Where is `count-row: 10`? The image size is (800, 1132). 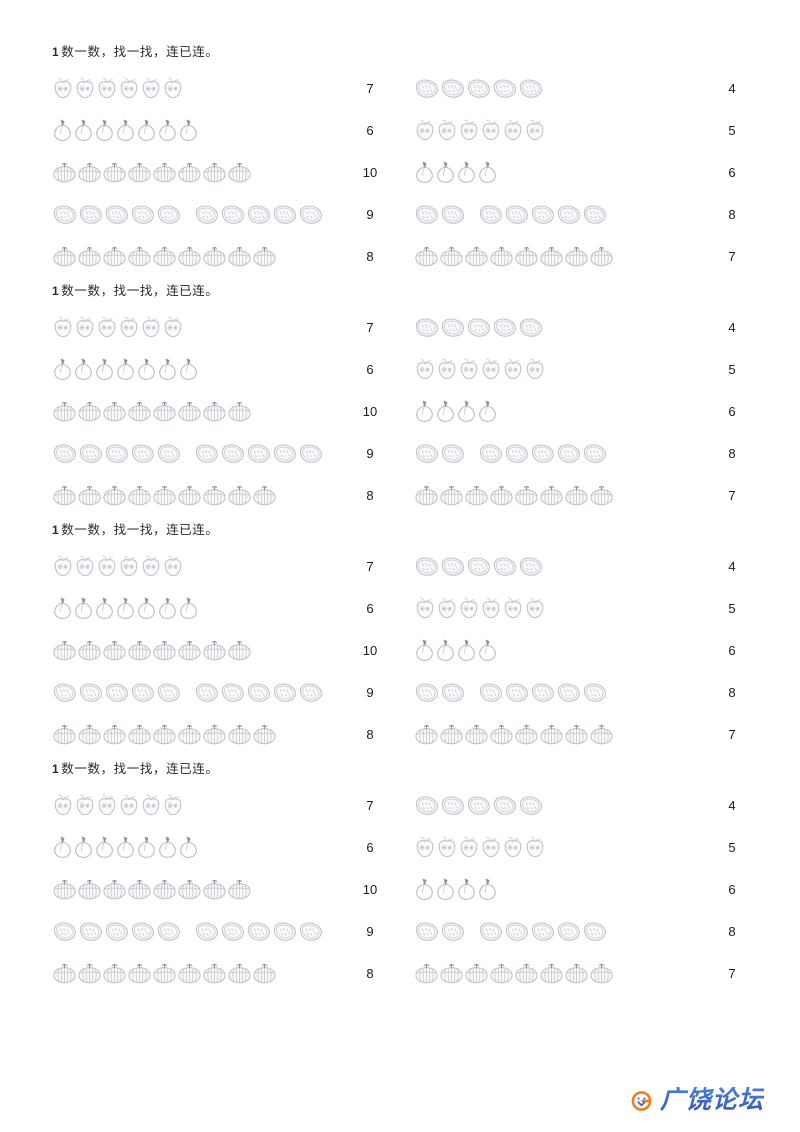 count-row: 10 is located at coordinates (223, 889).